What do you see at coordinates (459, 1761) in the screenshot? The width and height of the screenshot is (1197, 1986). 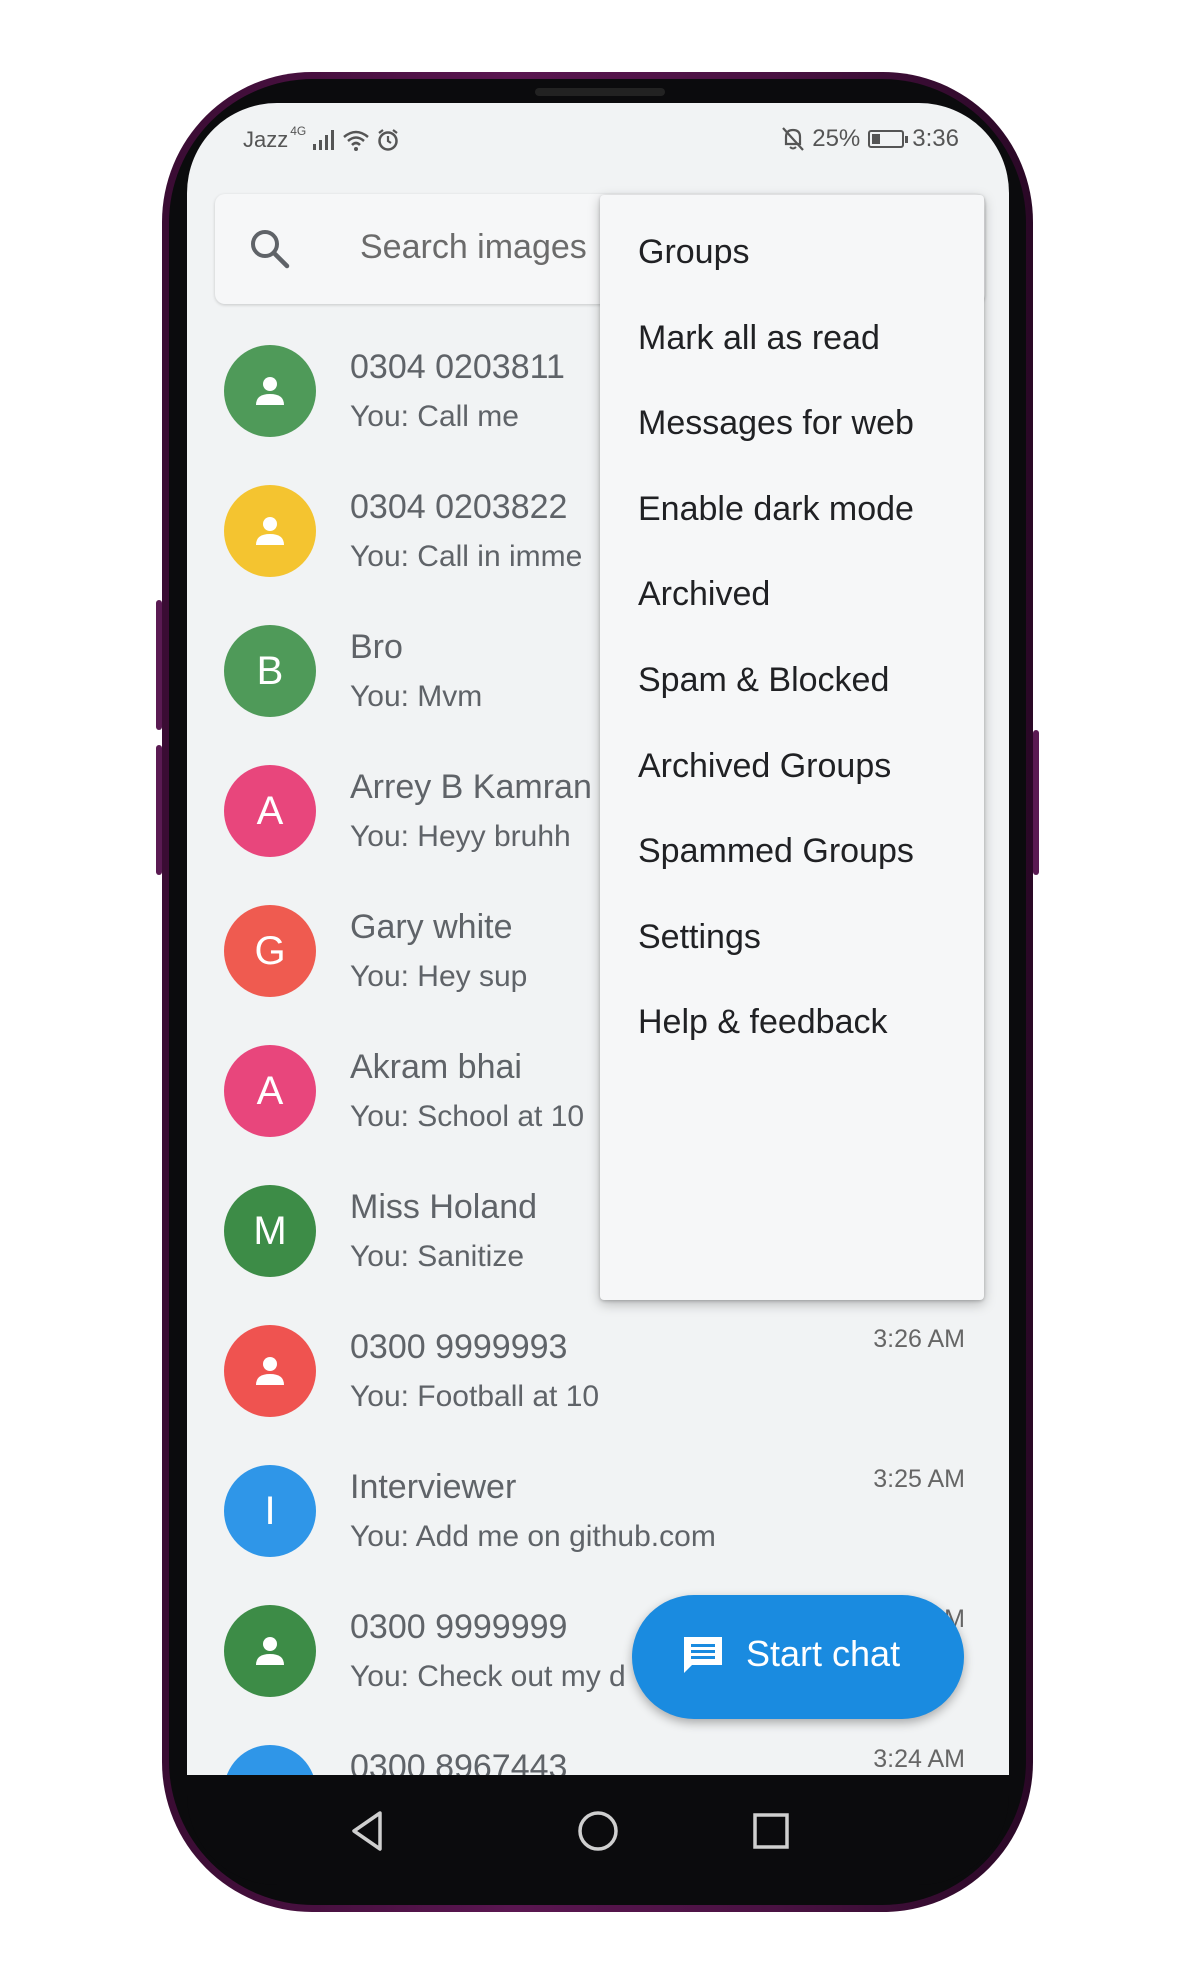 I see `contact-name: 0300 8967443` at bounding box center [459, 1761].